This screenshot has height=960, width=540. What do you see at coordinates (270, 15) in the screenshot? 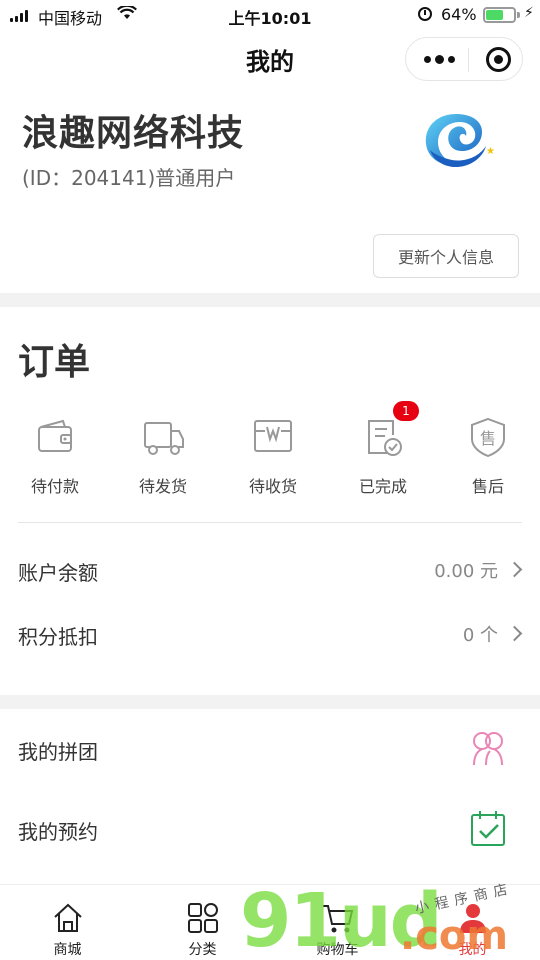
I see `status-bar: 中国移动 上午10:01 64% ⚡` at bounding box center [270, 15].